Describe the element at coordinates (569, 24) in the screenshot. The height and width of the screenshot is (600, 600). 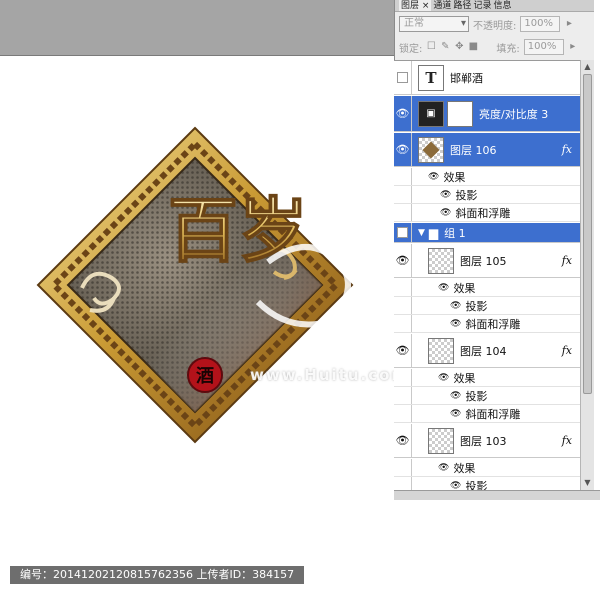
I see `opacity-arrow-icon: ▸` at that location.